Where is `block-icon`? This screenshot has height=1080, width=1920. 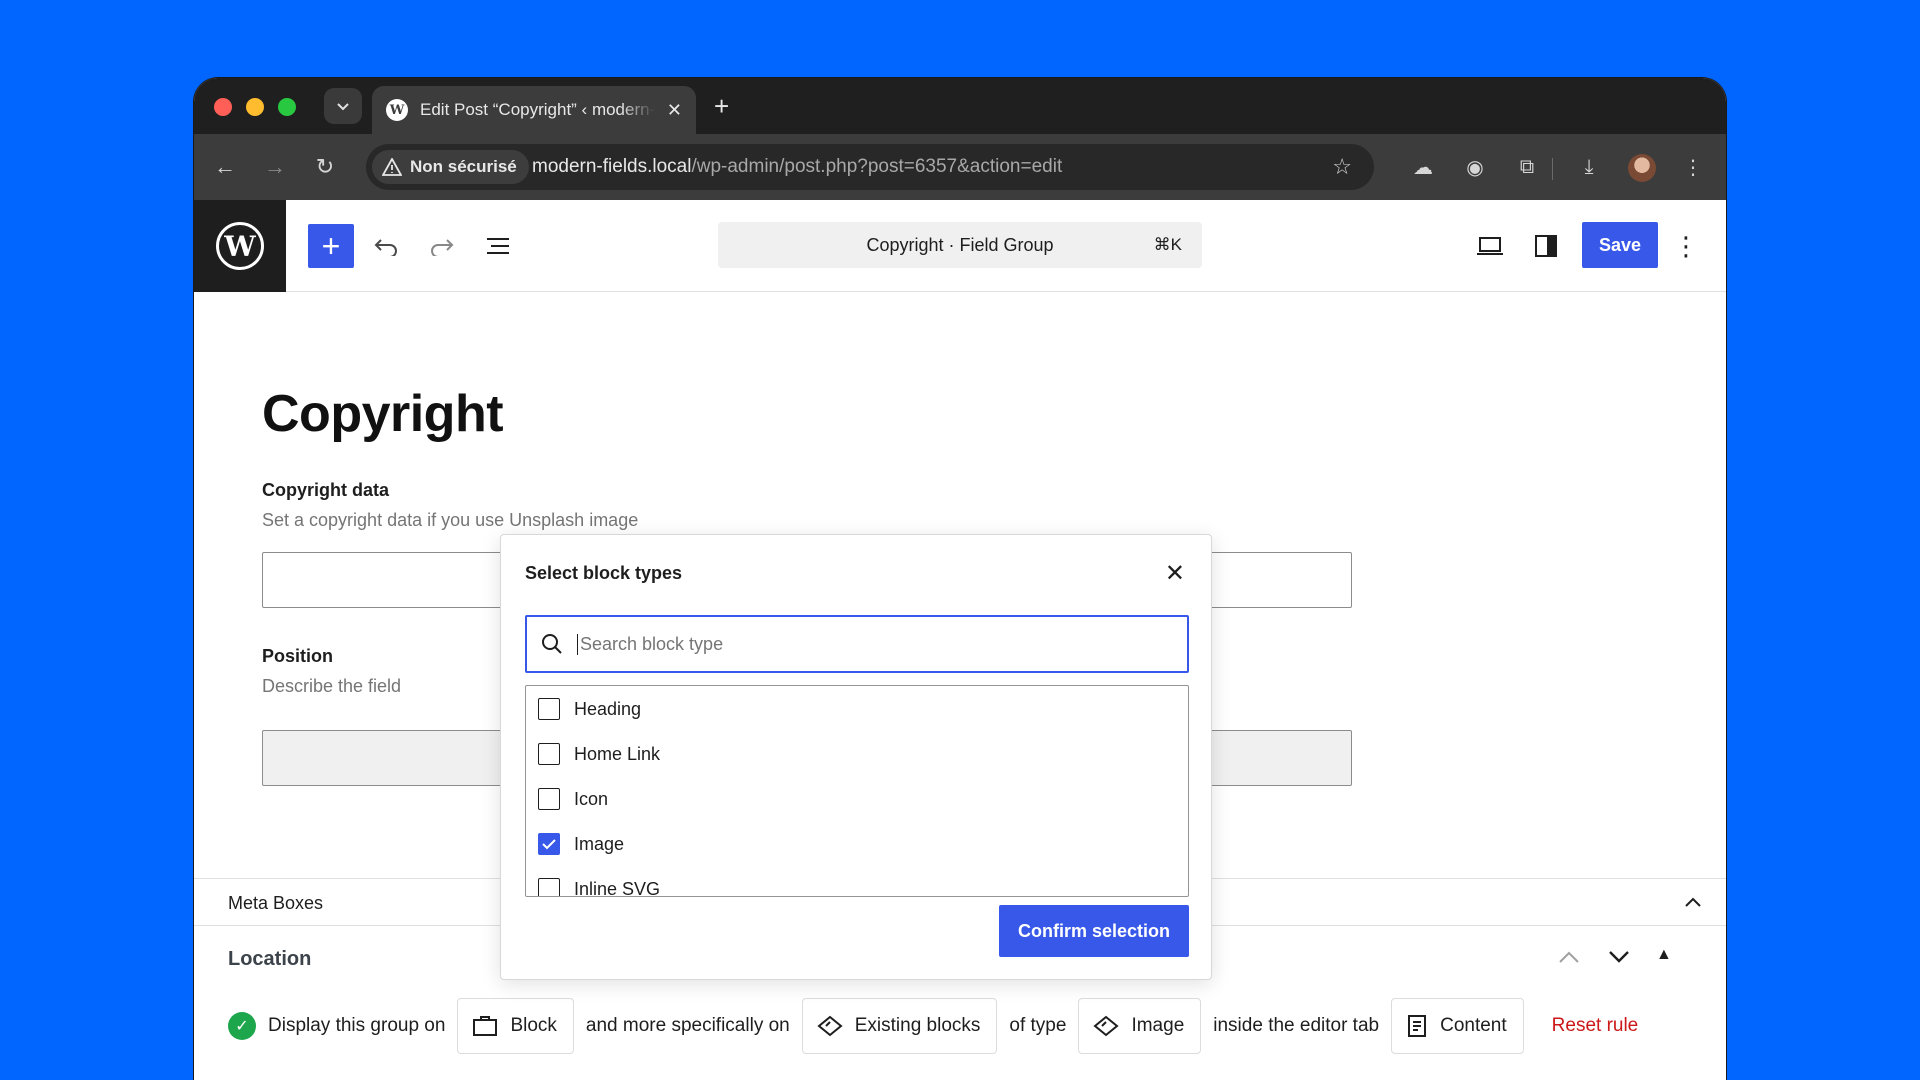
block-icon is located at coordinates (485, 1026).